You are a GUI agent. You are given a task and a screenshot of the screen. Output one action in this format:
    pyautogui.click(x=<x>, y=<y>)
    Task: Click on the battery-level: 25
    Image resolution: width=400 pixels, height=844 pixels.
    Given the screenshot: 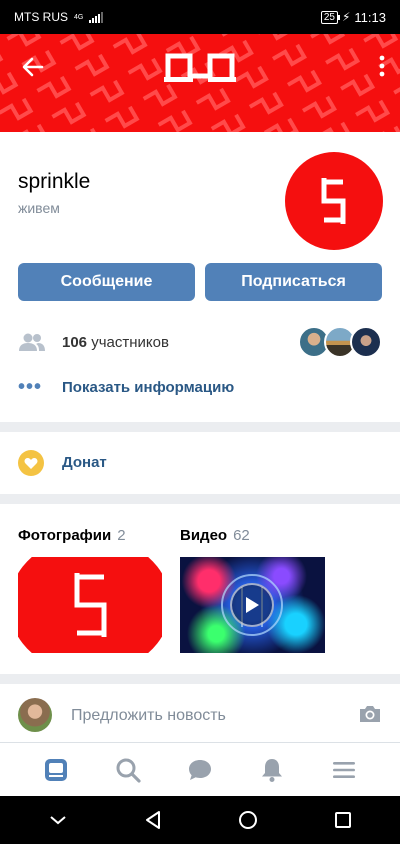 What is the action you would take?
    pyautogui.click(x=329, y=17)
    